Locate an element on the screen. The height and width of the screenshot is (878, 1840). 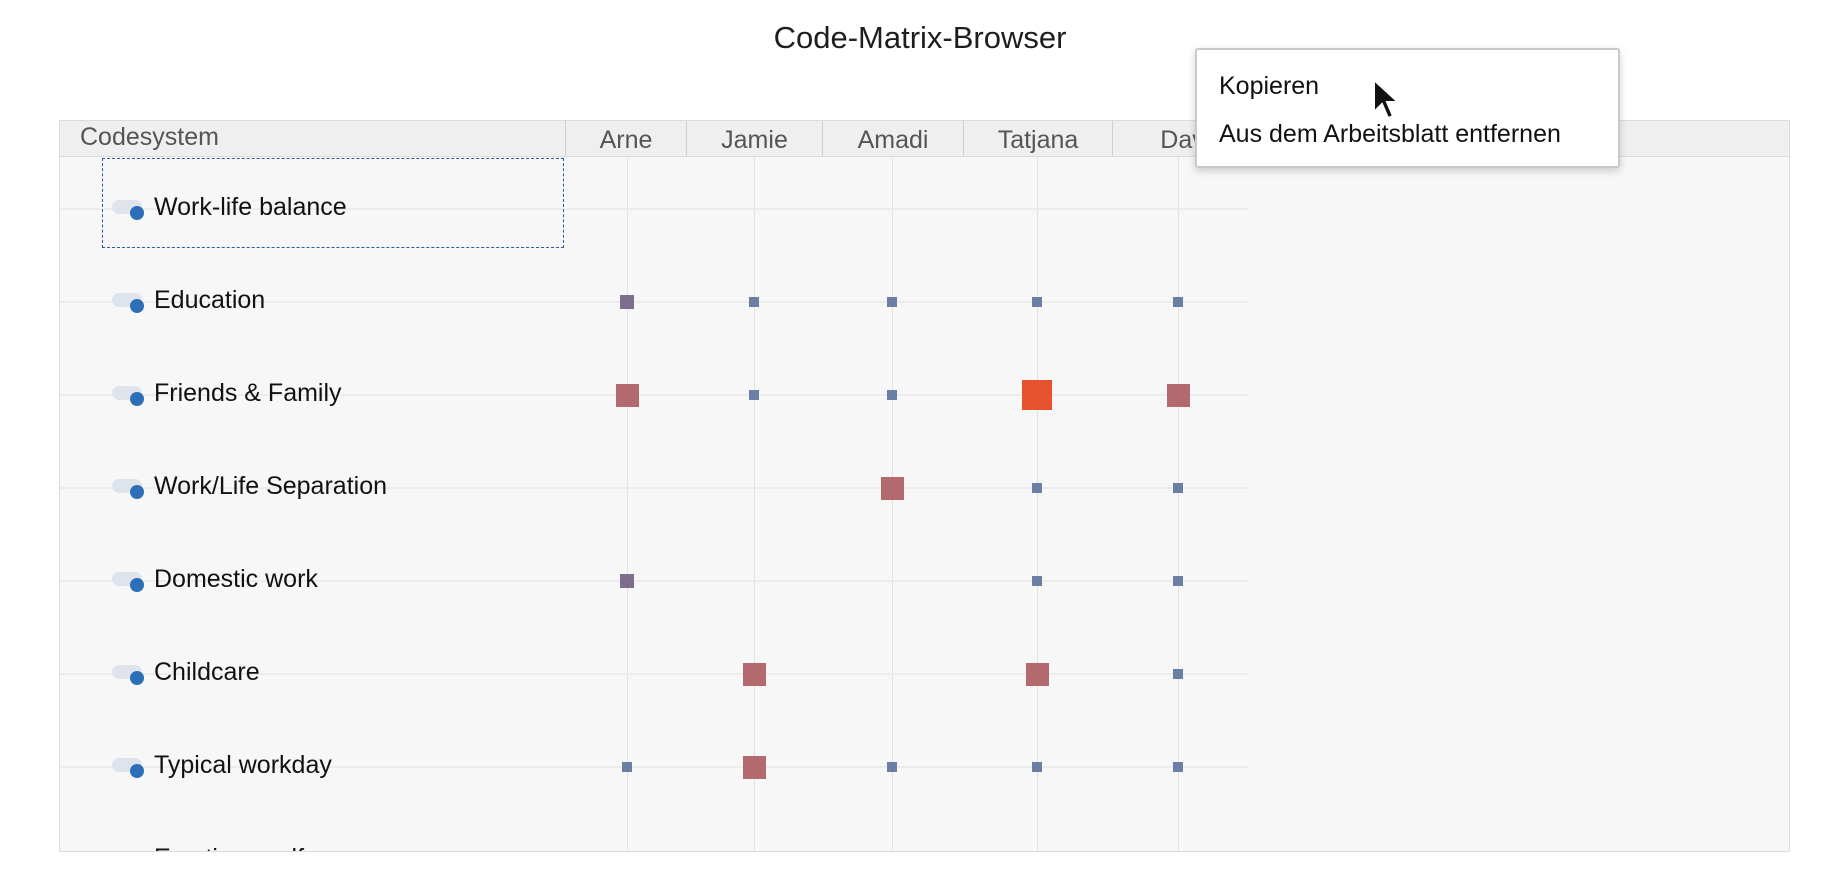
mouse-pointer-icon is located at coordinates (1388, 102).